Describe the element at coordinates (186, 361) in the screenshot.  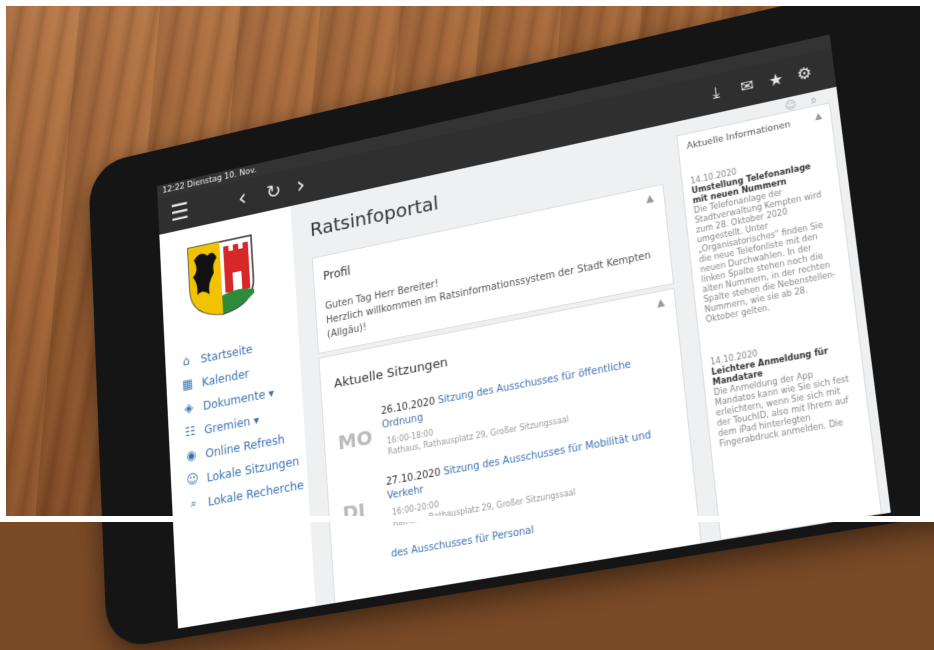
I see `home-icon: ⌂` at that location.